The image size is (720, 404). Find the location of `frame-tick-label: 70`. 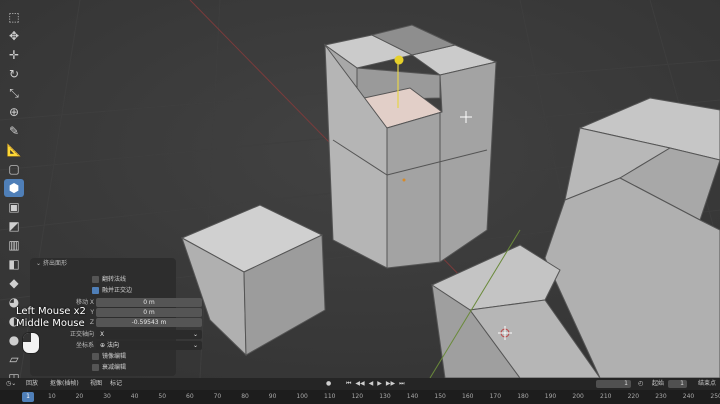

frame-tick-label: 70 is located at coordinates (217, 396).